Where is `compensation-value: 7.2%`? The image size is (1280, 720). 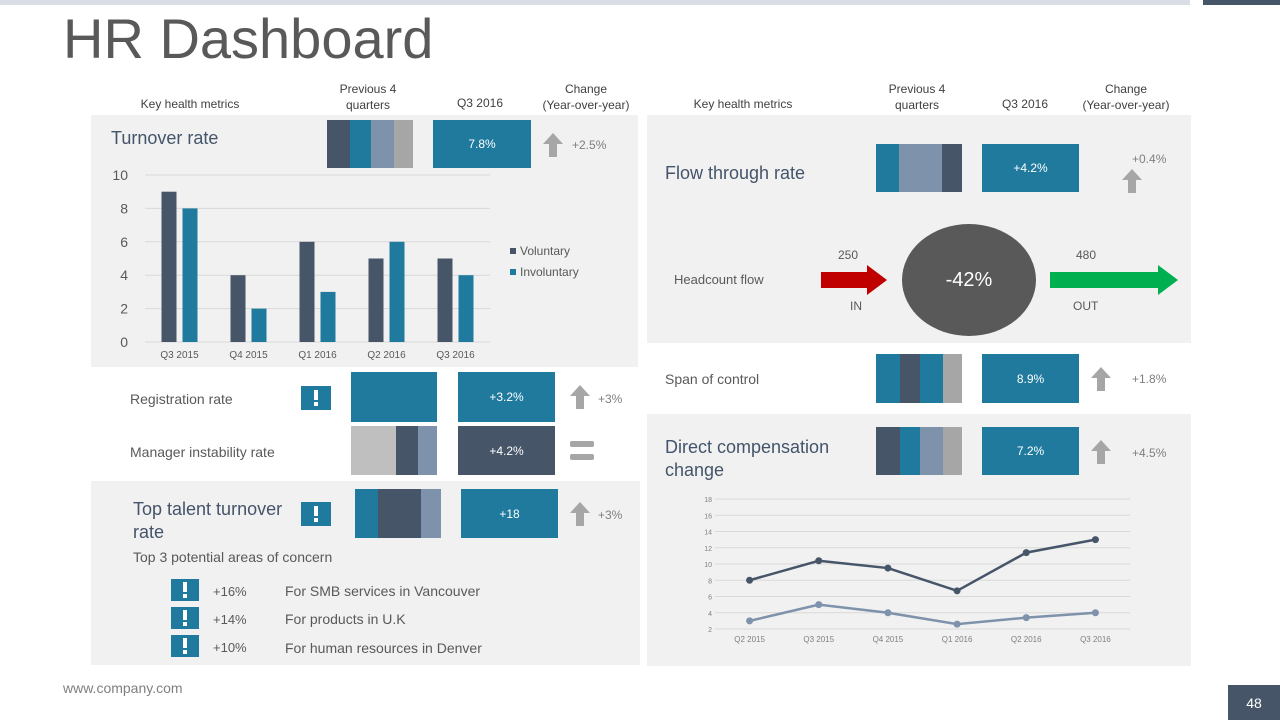 compensation-value: 7.2% is located at coordinates (1030, 451).